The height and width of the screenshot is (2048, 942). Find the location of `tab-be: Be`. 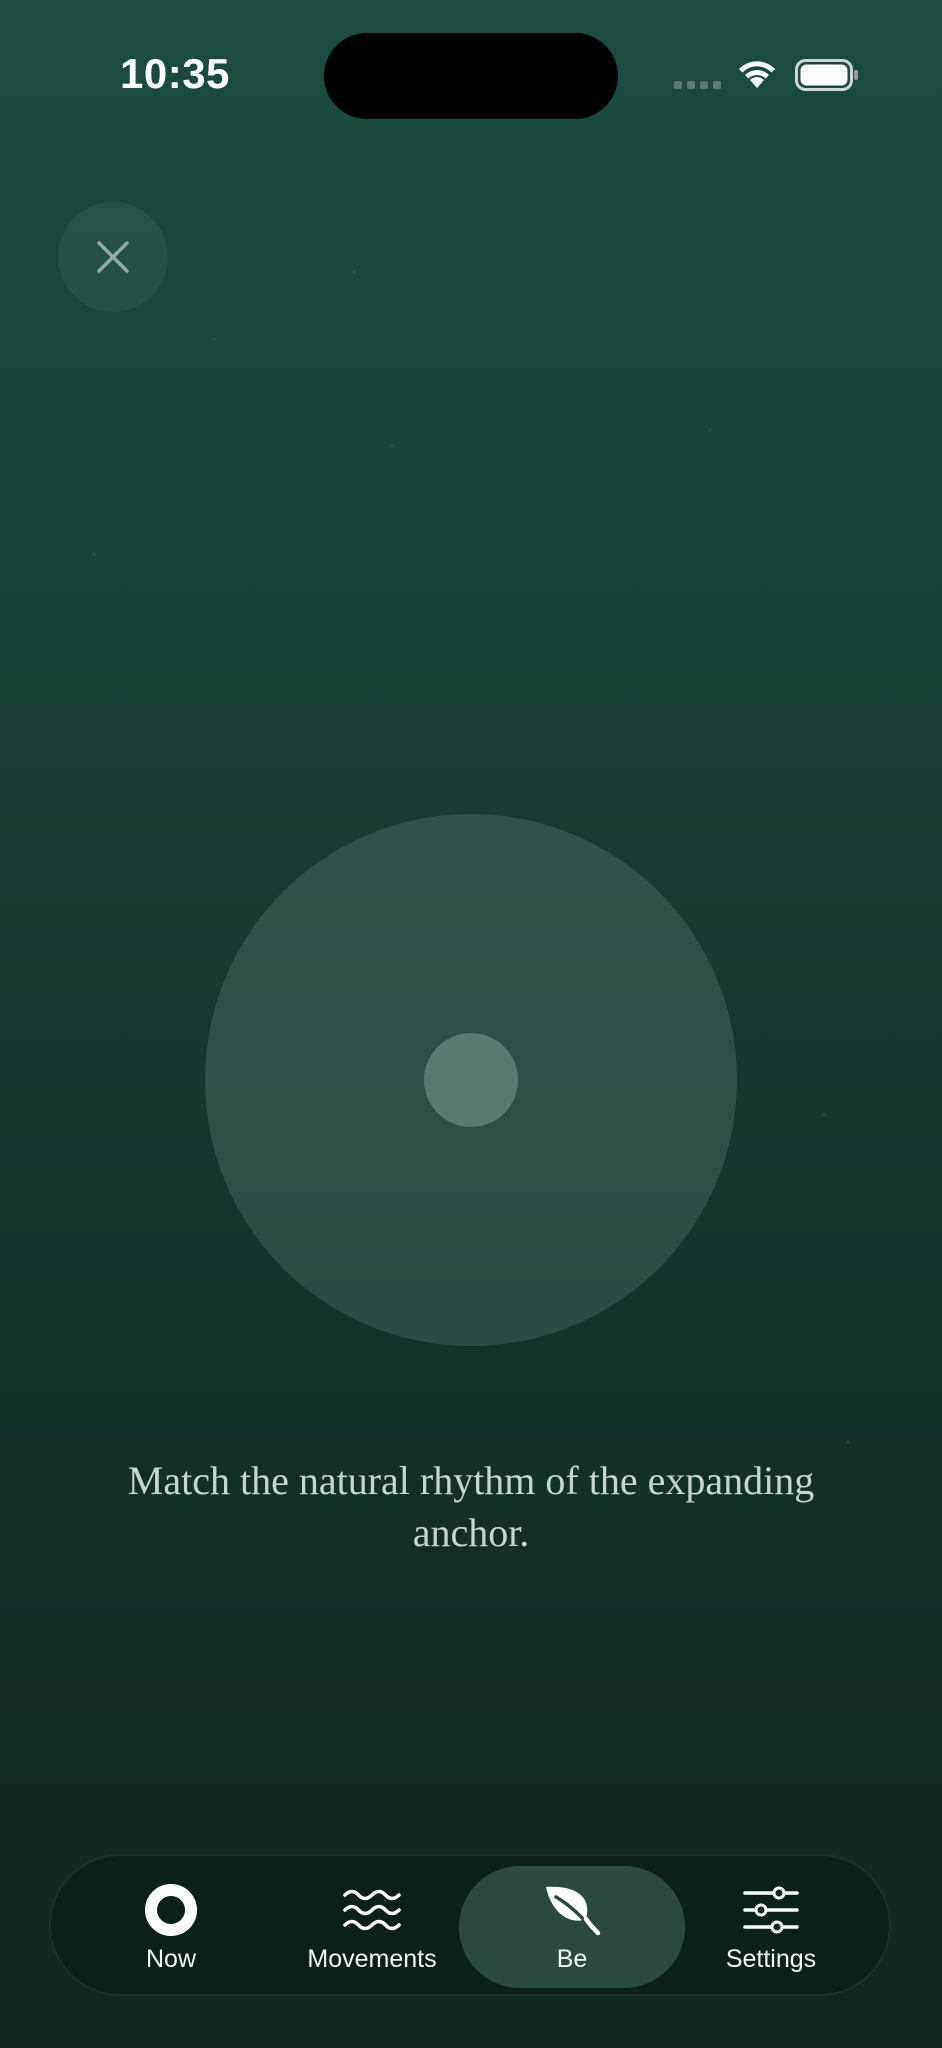

tab-be: Be is located at coordinates (572, 1927).